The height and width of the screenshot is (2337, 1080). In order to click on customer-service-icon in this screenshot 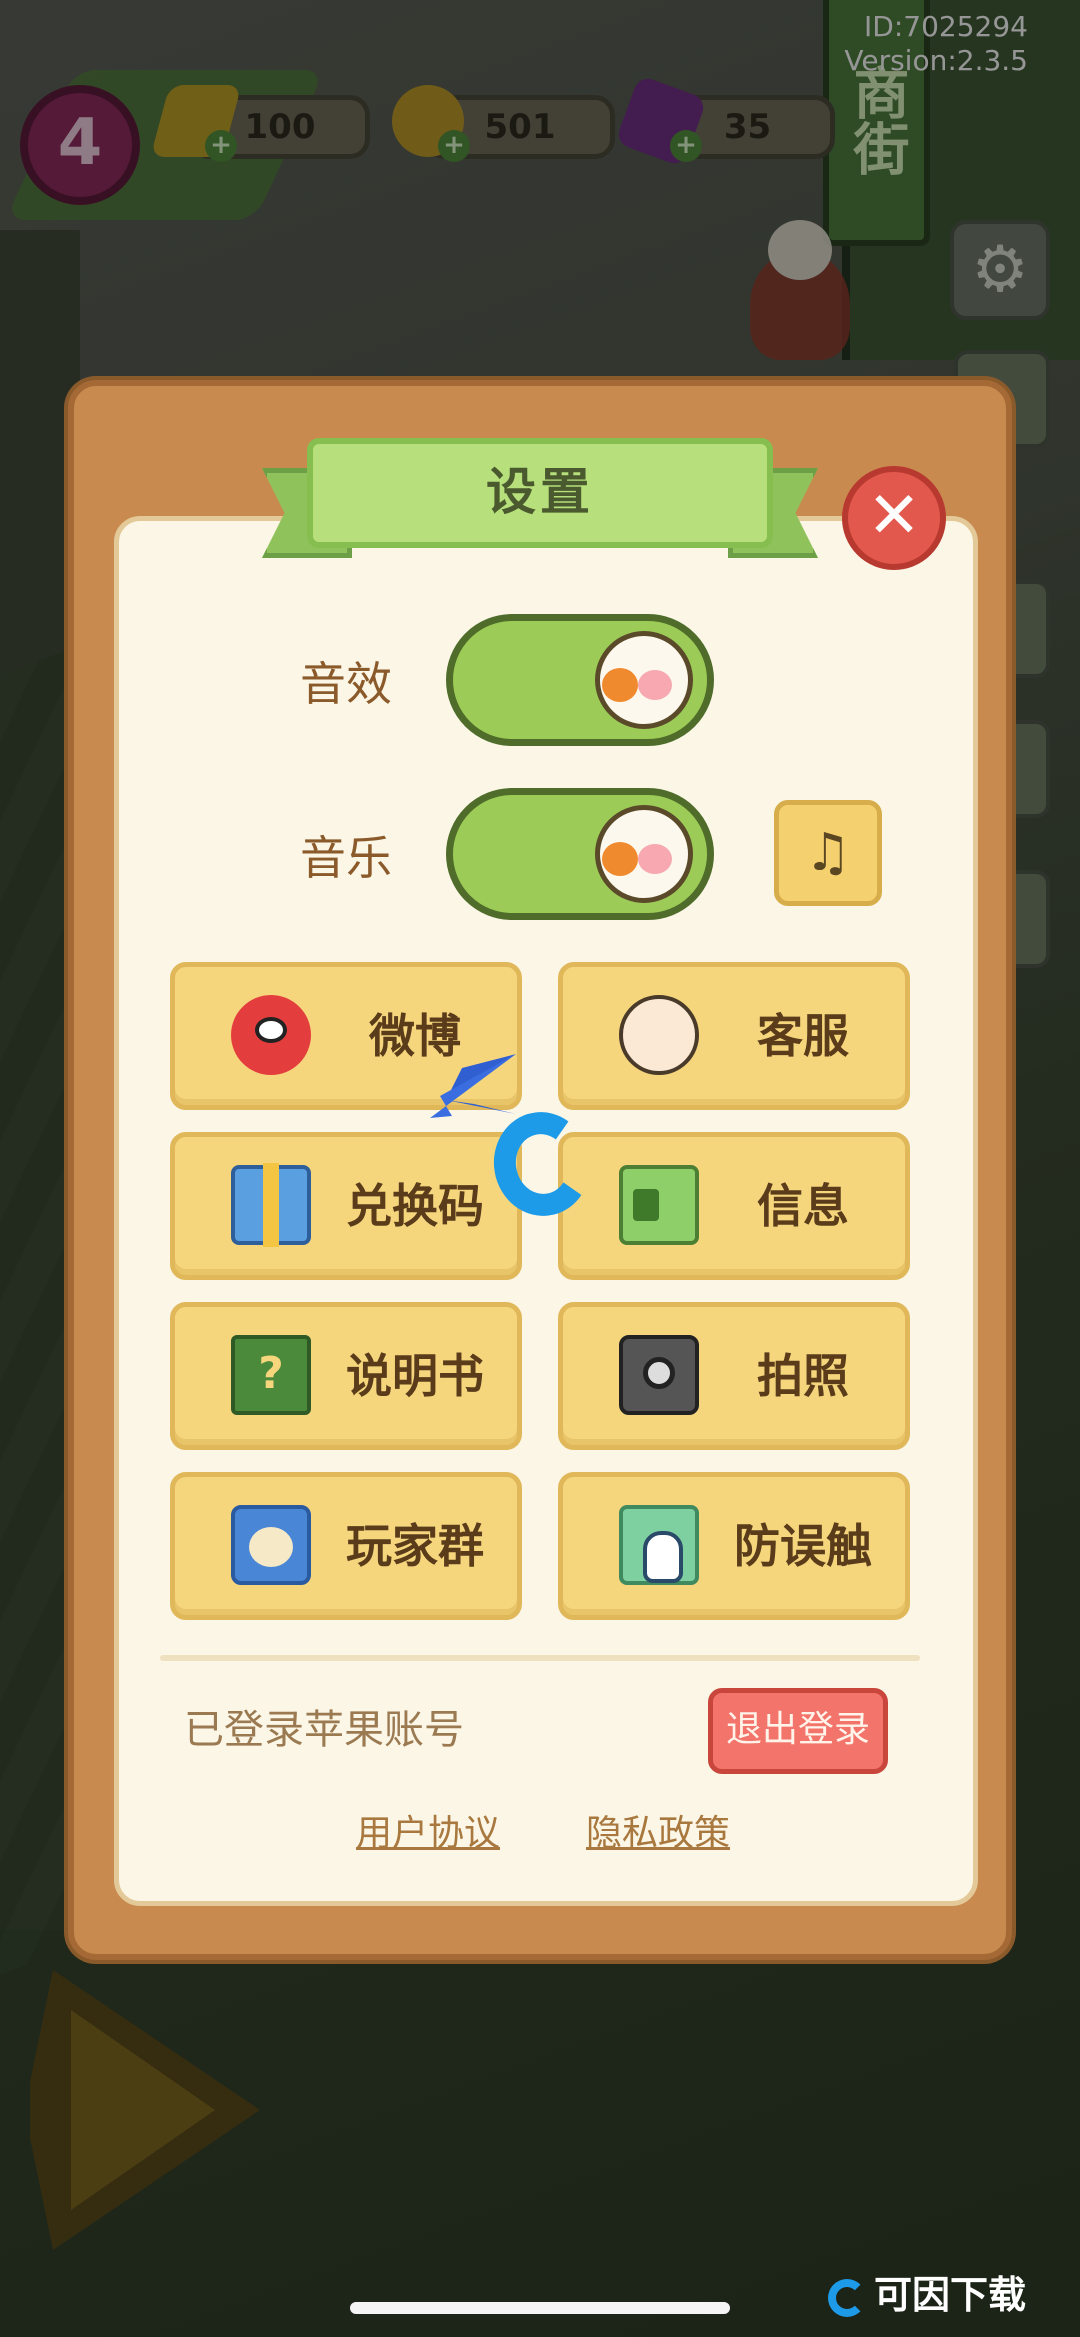, I will do `click(659, 1035)`.